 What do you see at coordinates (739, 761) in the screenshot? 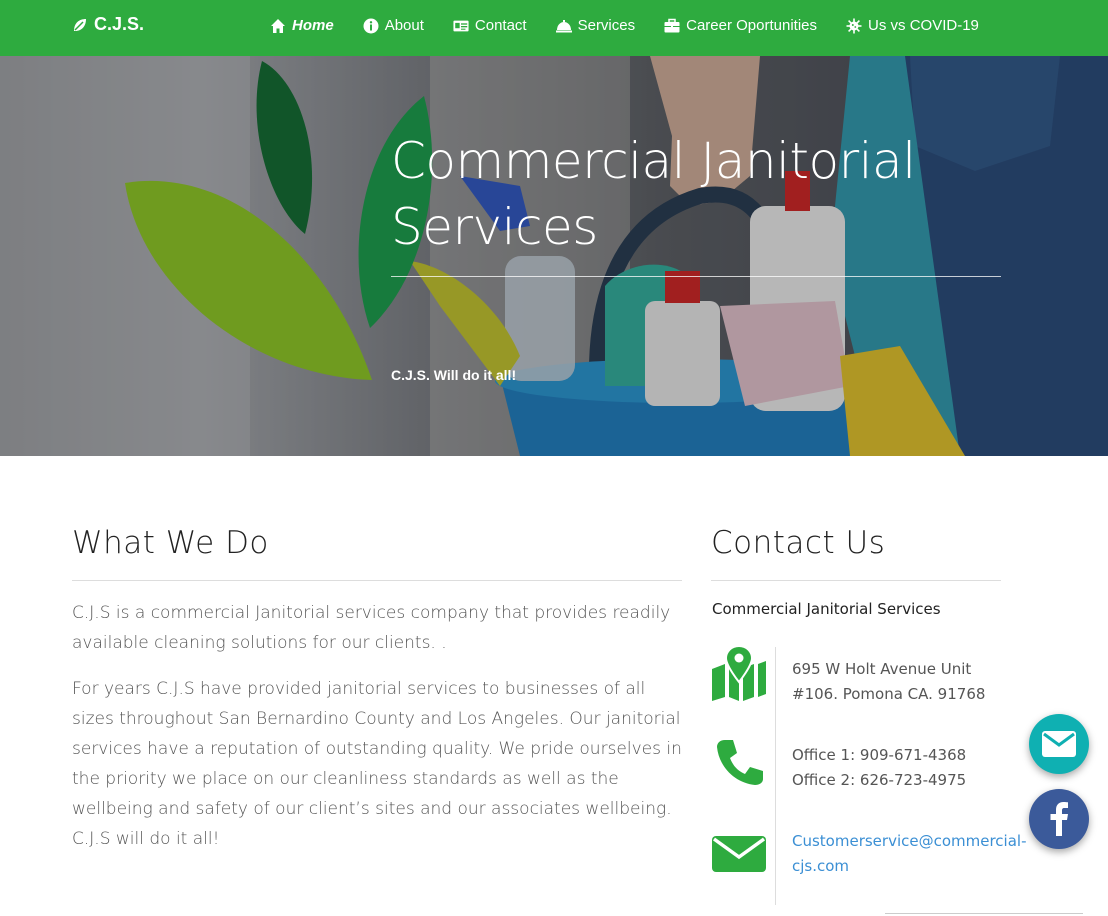
I see `phone-icon` at bounding box center [739, 761].